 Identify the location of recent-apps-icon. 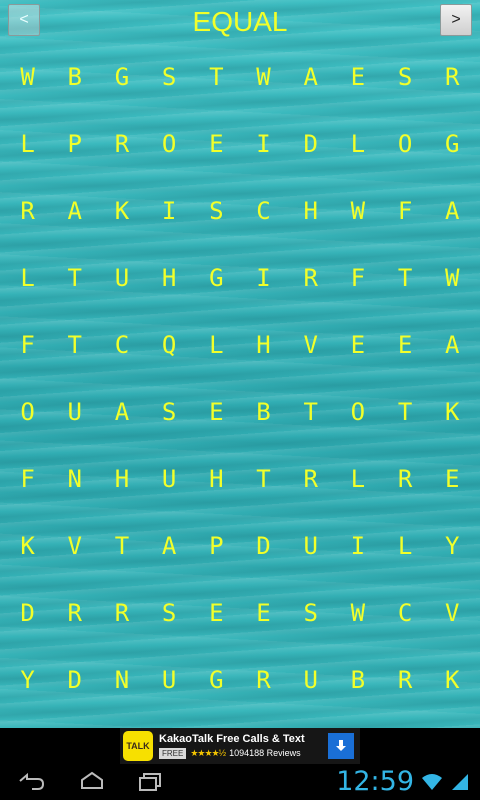
(151, 783).